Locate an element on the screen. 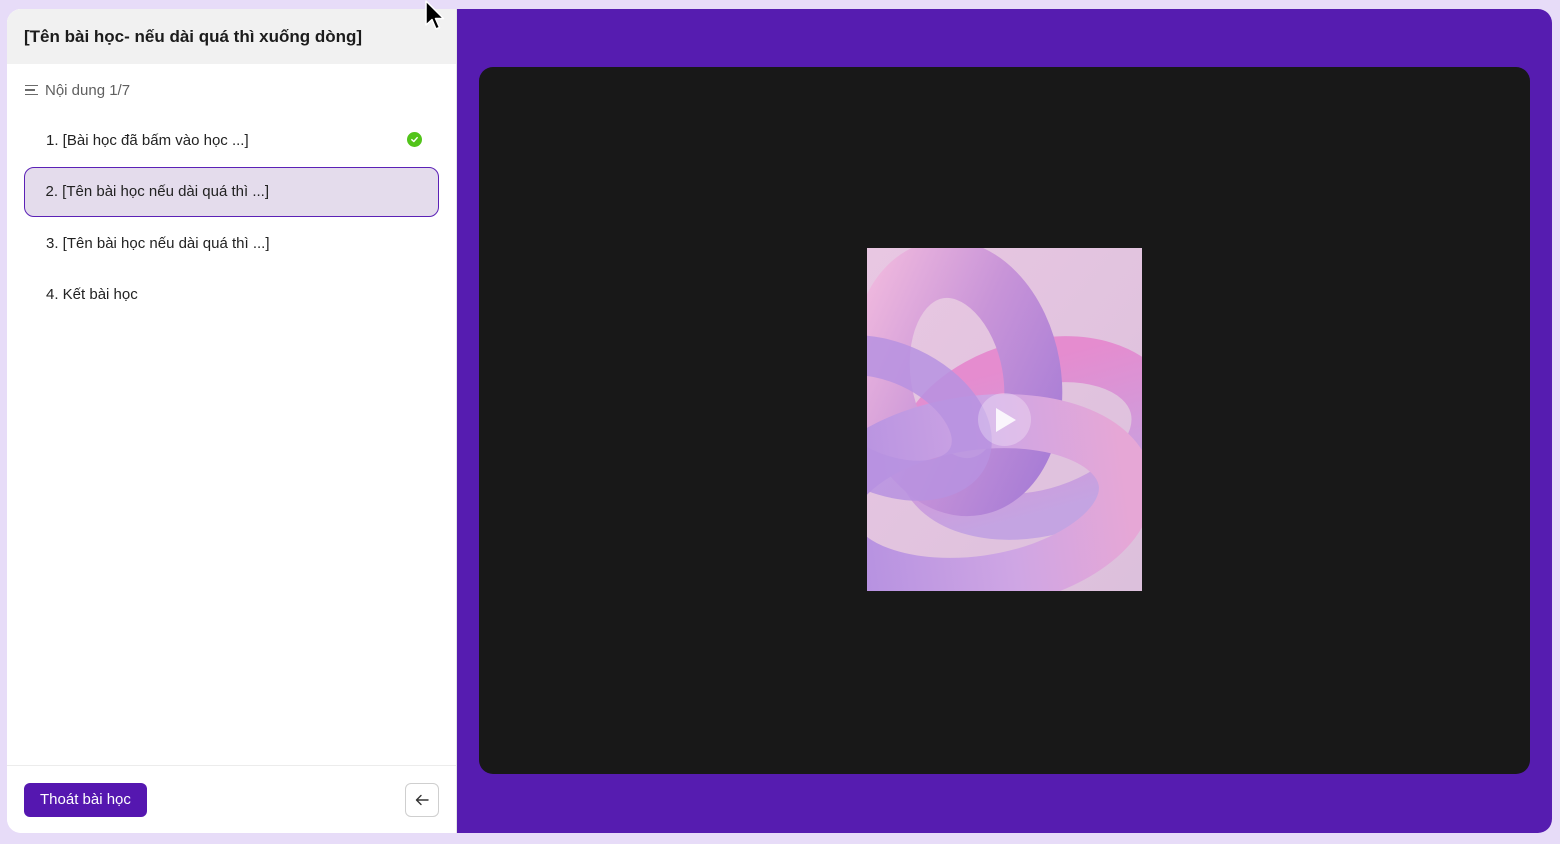 The image size is (1560, 844). content-counter-label: Nội dung 1/7 is located at coordinates (88, 90).